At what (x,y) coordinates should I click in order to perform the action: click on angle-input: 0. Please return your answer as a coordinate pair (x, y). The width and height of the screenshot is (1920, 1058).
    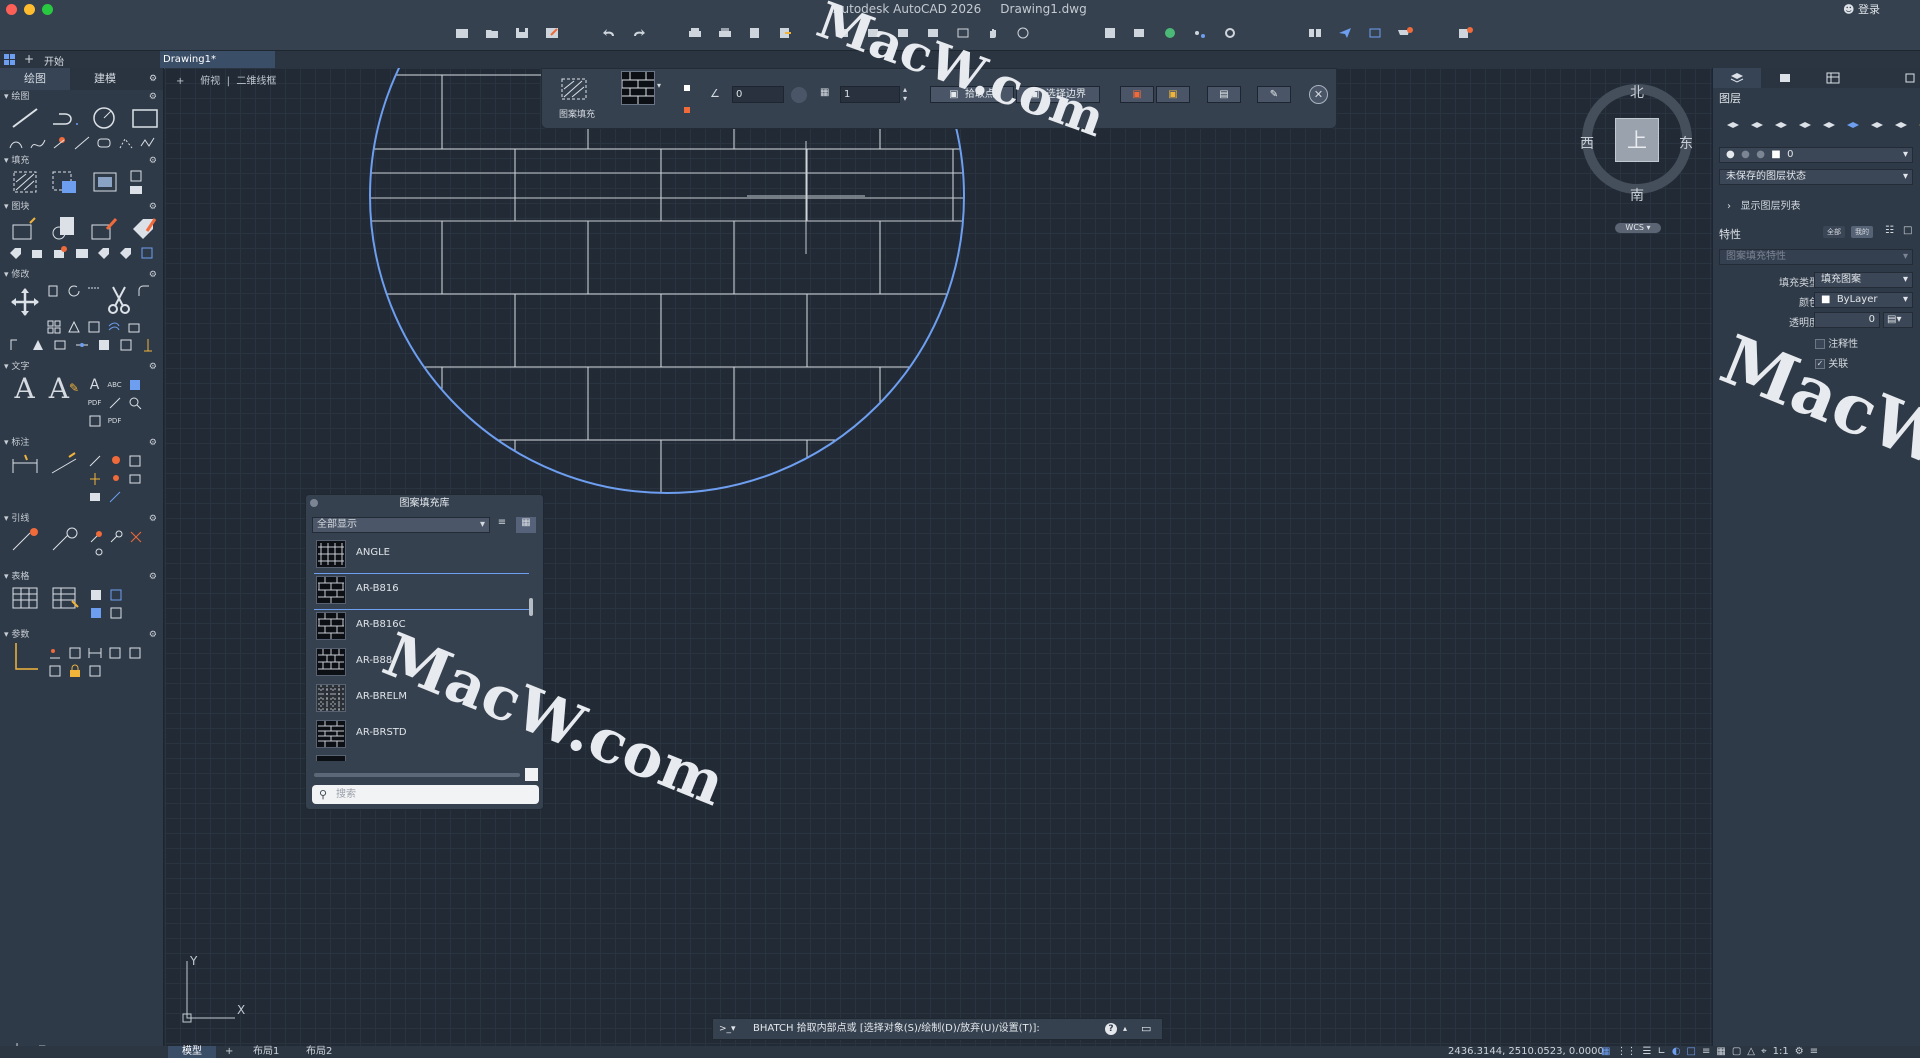
    Looking at the image, I should click on (758, 94).